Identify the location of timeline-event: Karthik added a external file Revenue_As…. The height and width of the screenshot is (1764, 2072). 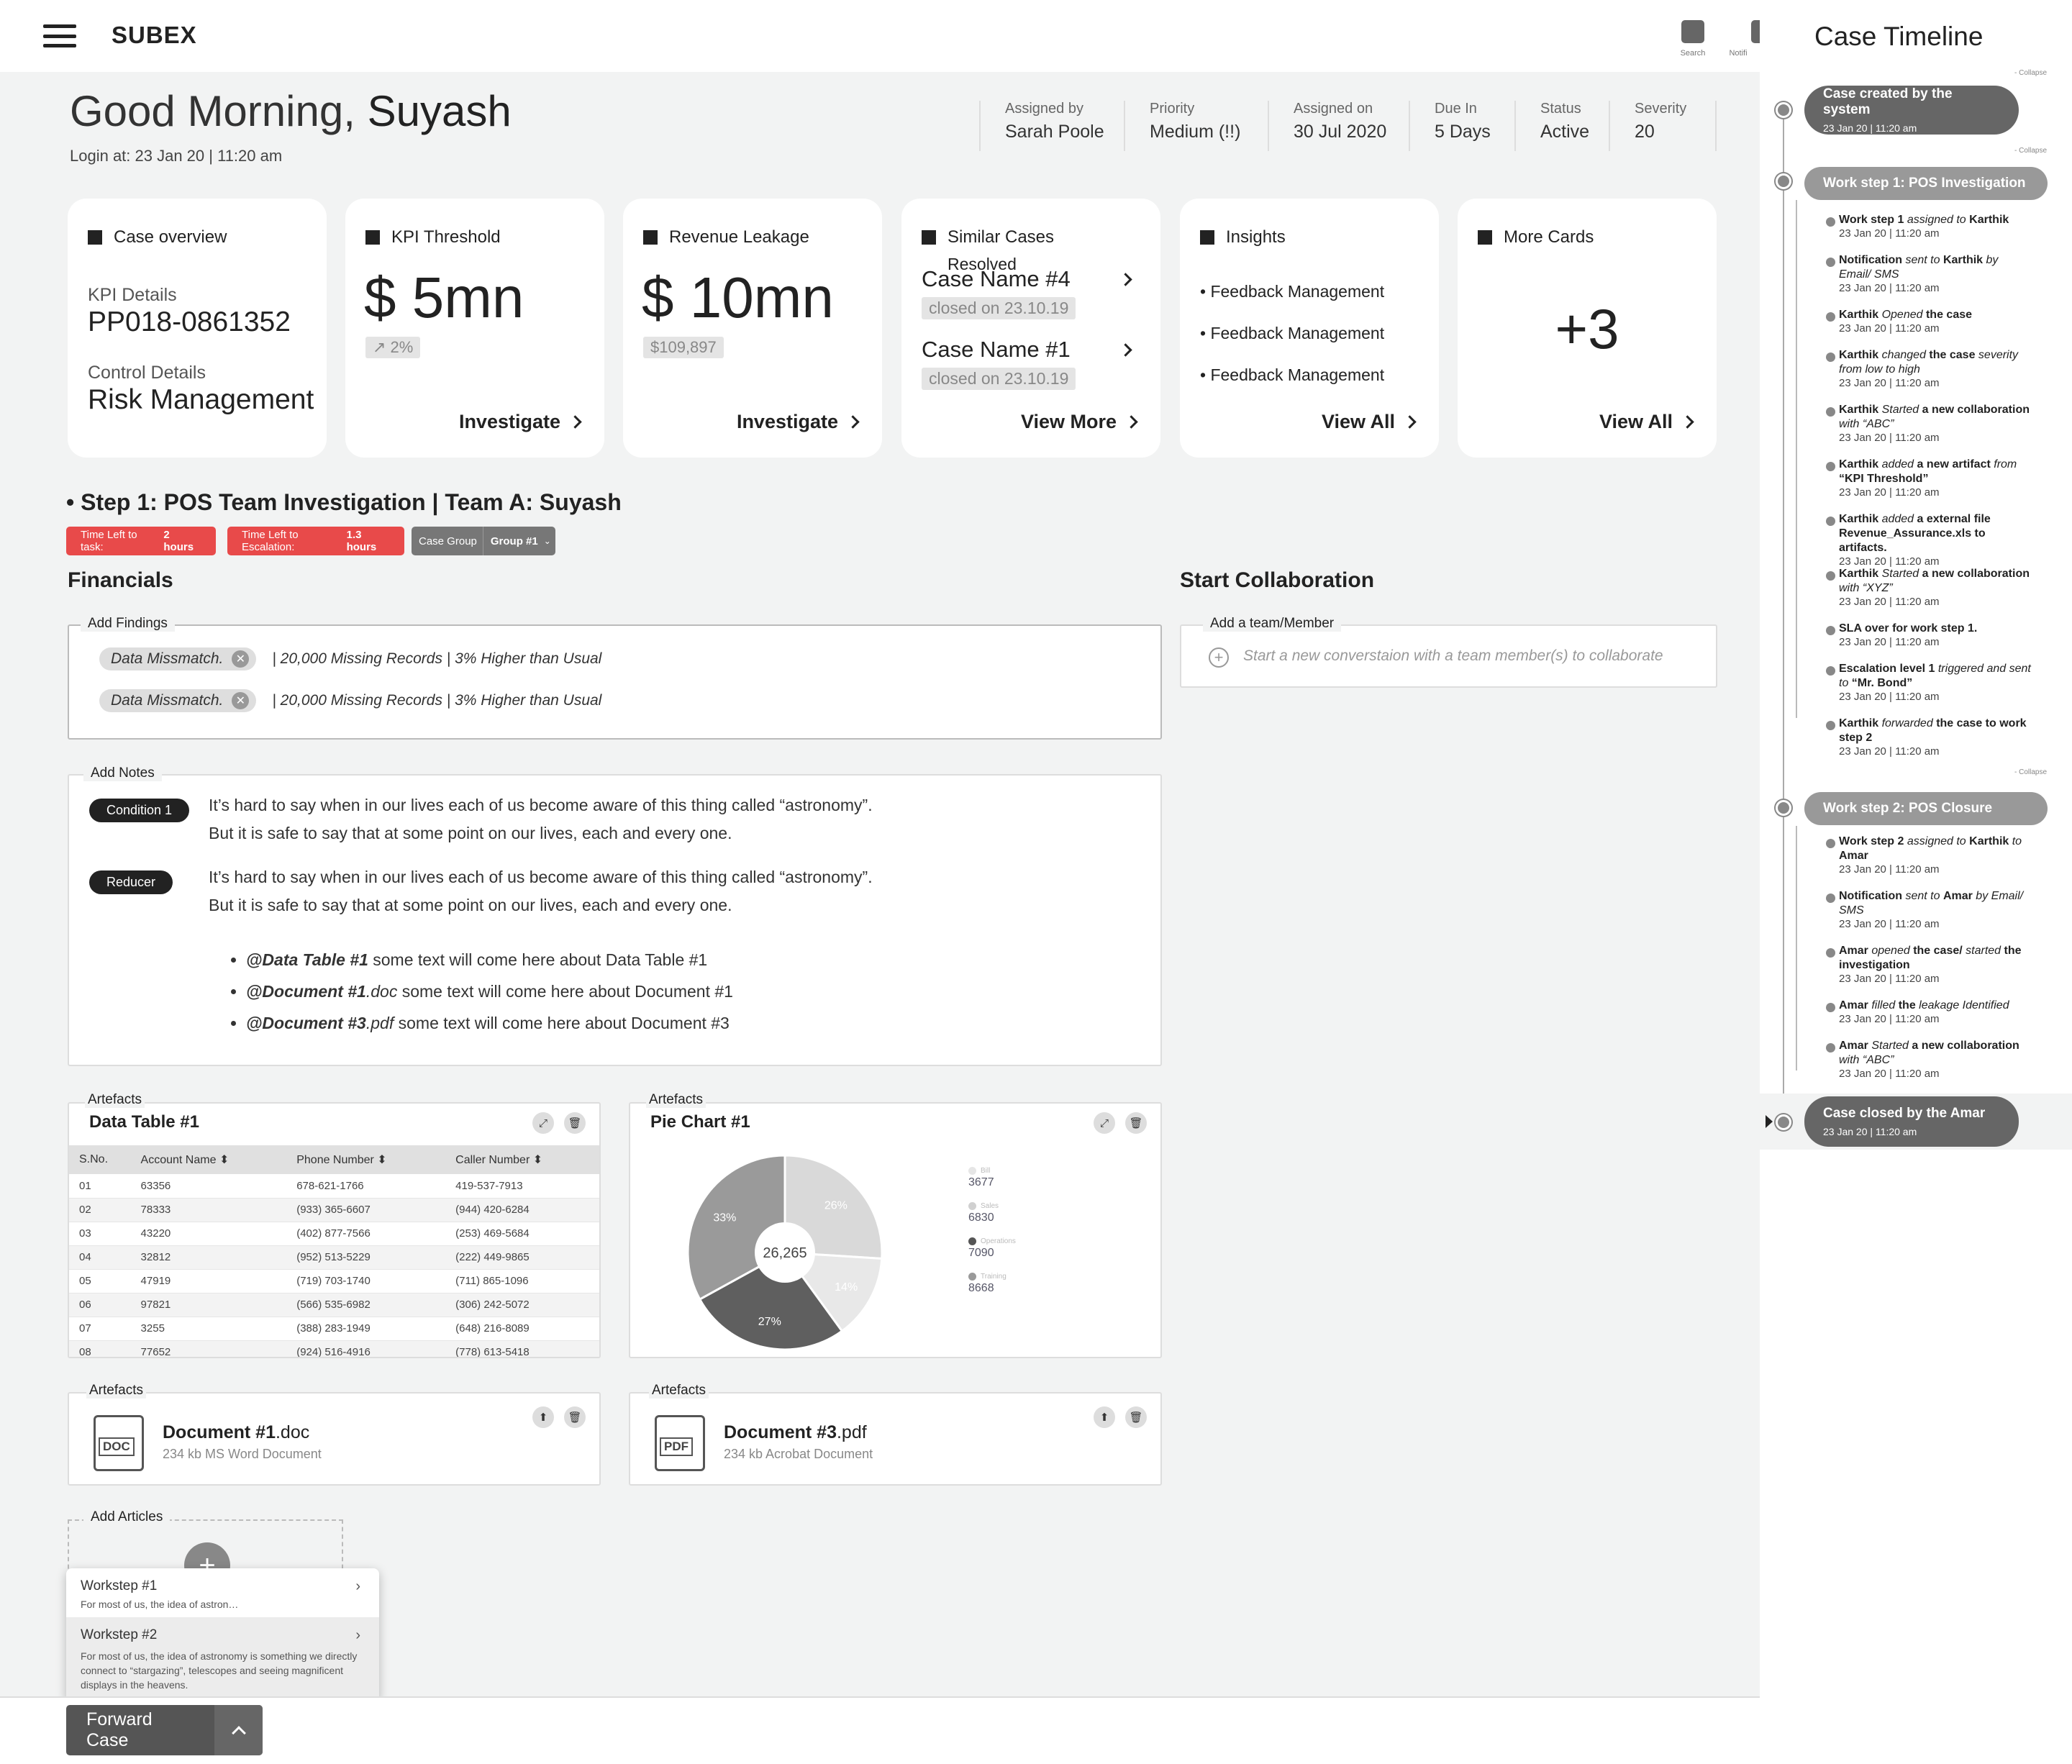
(1929, 540).